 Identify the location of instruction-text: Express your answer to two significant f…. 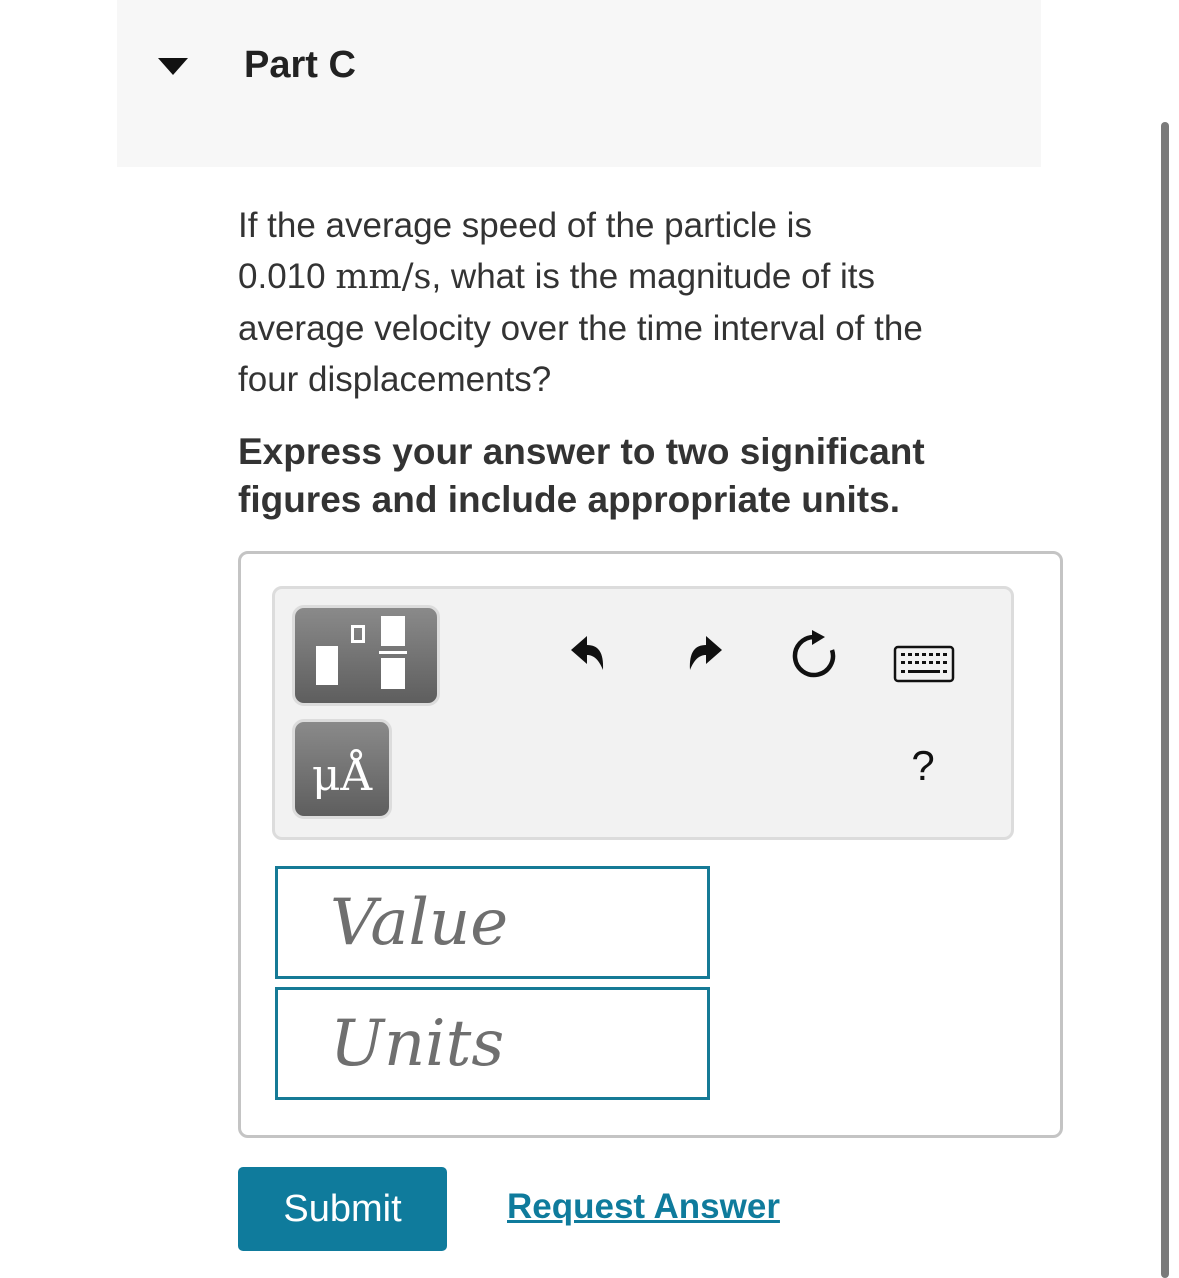
(581, 475).